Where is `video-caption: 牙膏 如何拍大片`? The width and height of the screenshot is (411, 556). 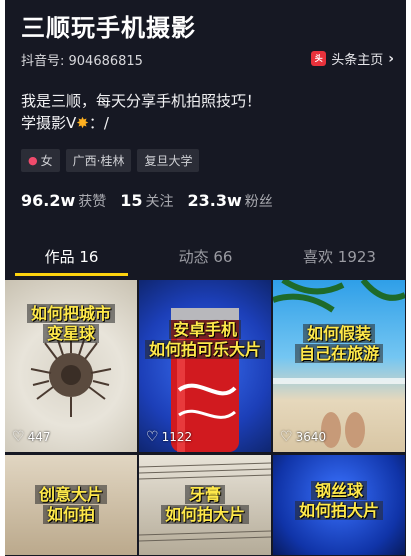 video-caption: 牙膏 如何拍大片 is located at coordinates (205, 505).